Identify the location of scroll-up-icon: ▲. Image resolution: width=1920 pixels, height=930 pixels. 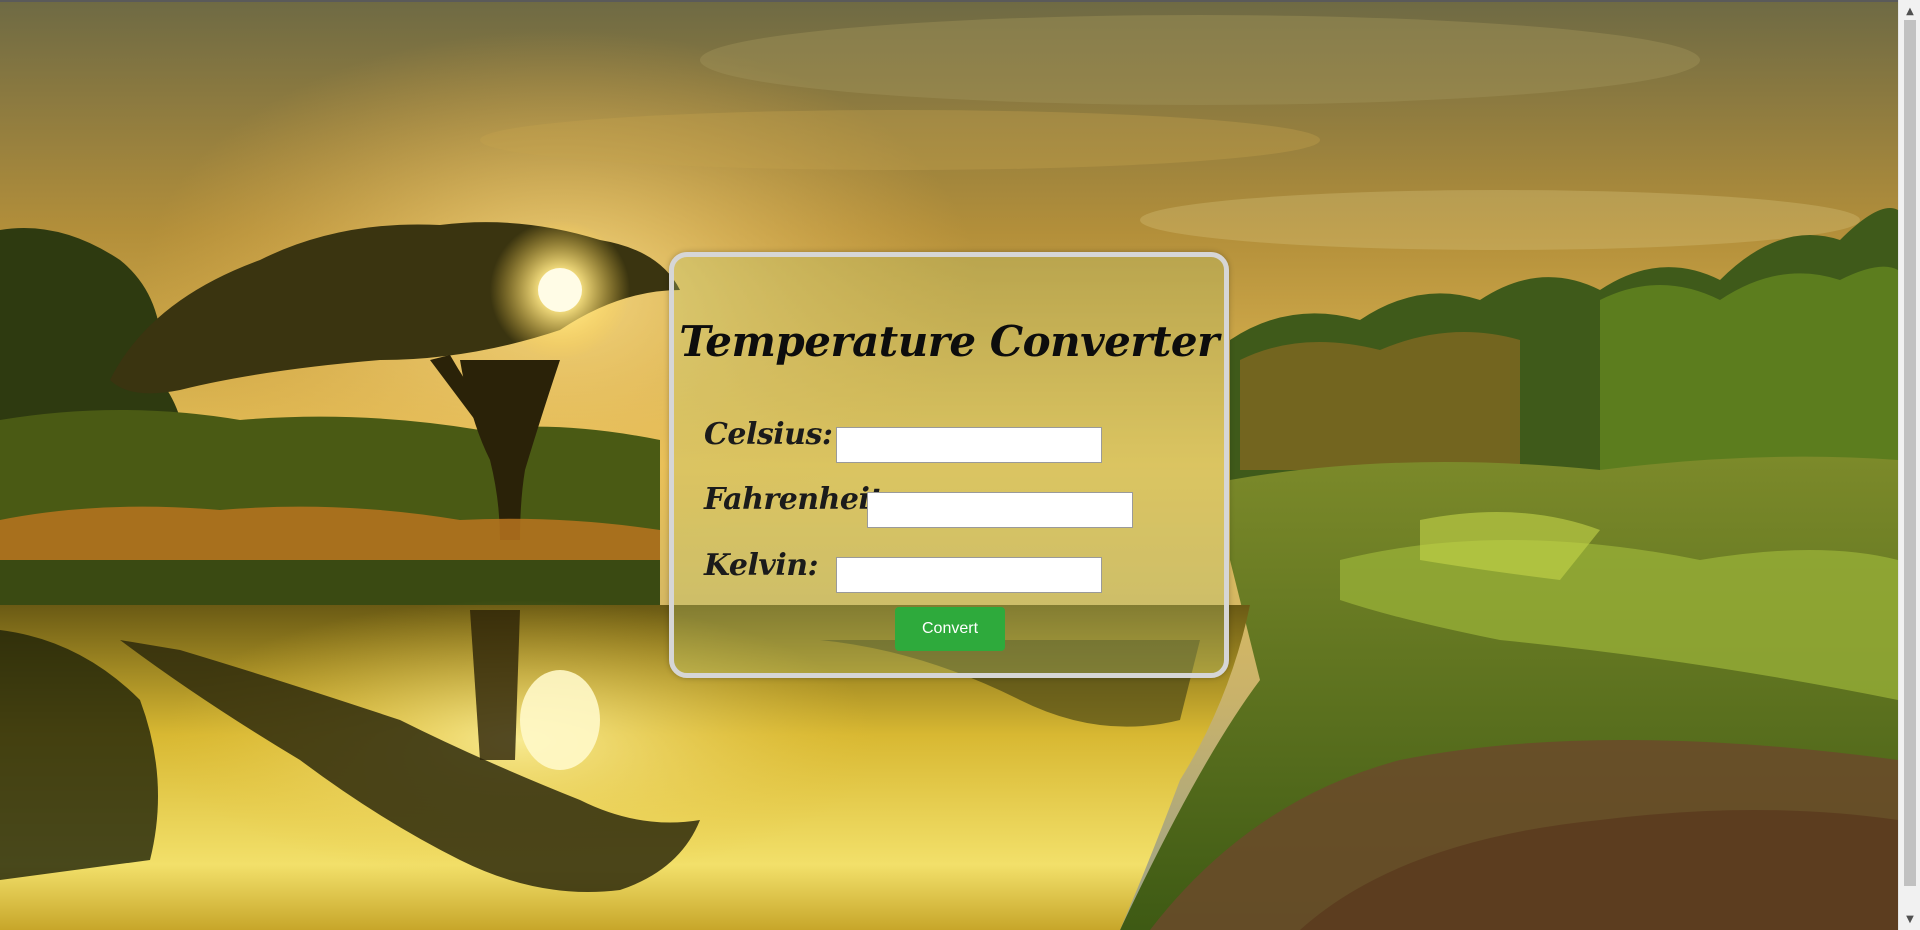
(1909, 11).